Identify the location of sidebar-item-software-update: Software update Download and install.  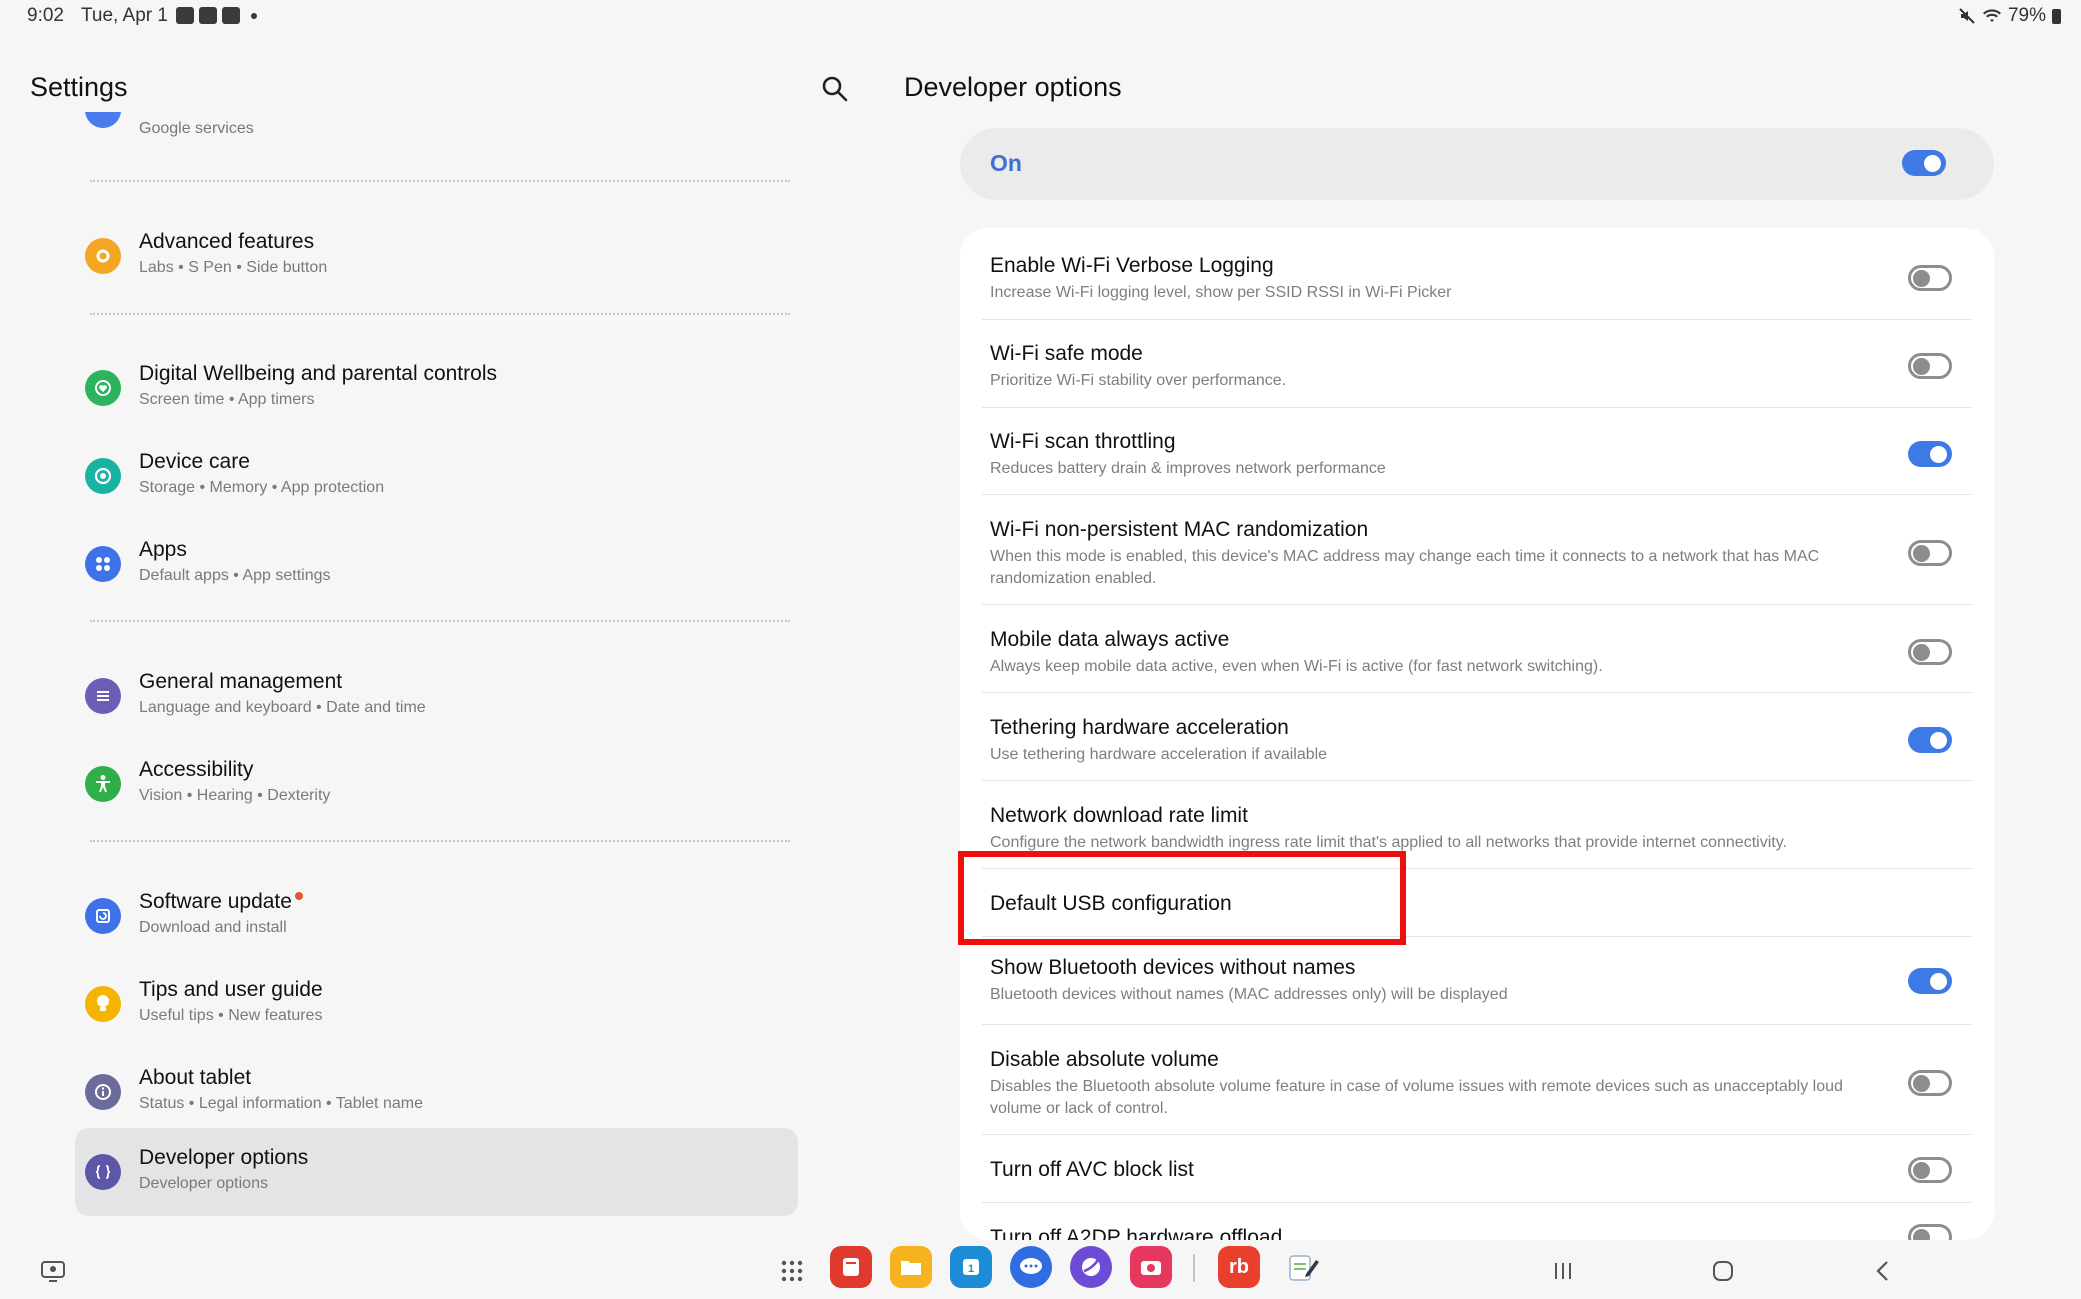
(436, 918).